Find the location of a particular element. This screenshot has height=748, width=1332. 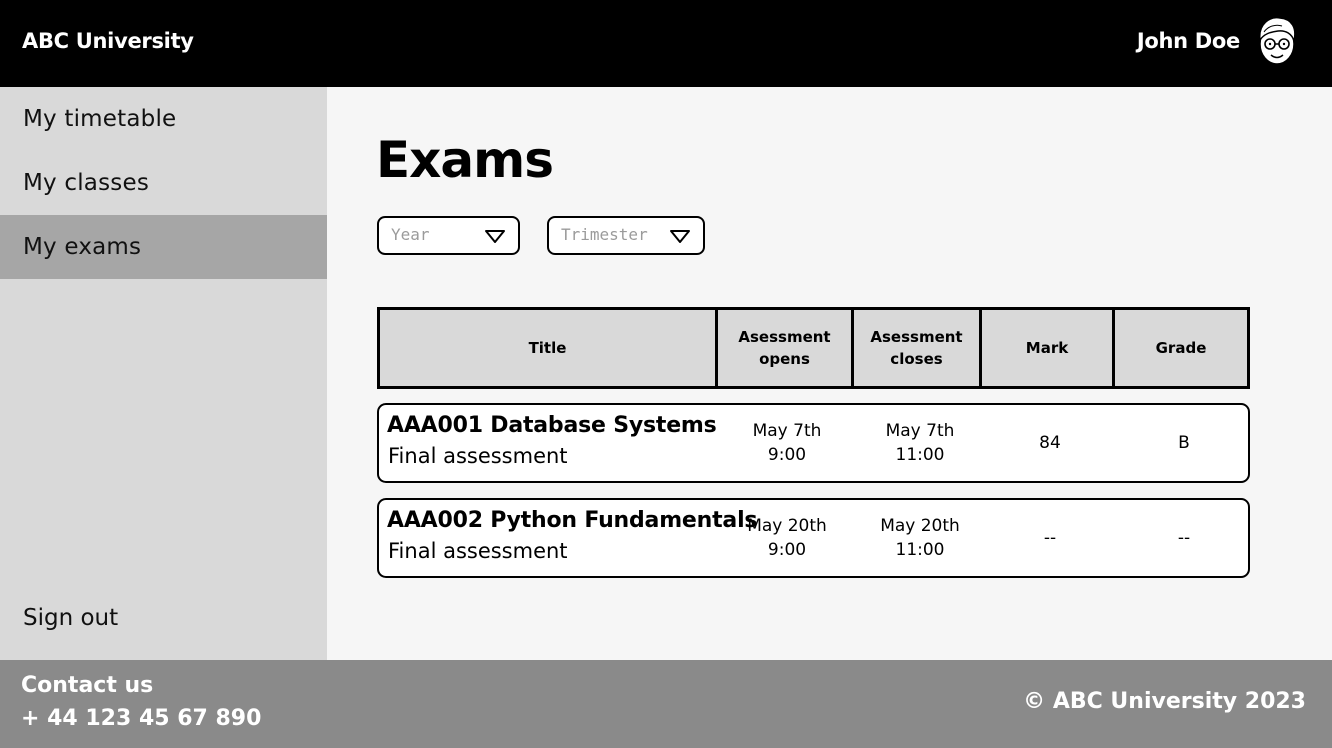

column-header-closes: Asessment closes is located at coordinates (918, 348).